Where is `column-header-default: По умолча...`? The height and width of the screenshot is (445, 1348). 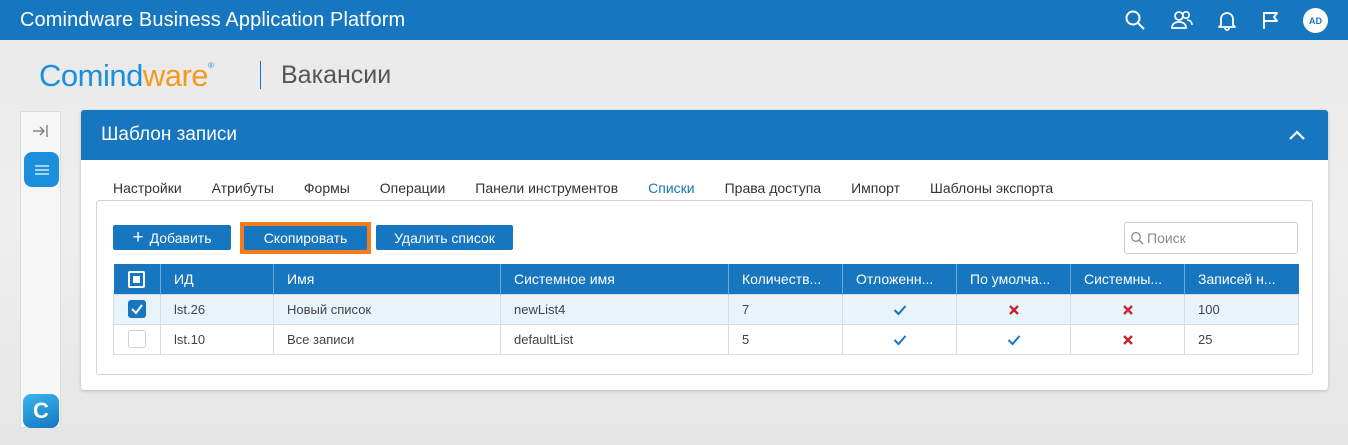
column-header-default: По умолча... is located at coordinates (1013, 279).